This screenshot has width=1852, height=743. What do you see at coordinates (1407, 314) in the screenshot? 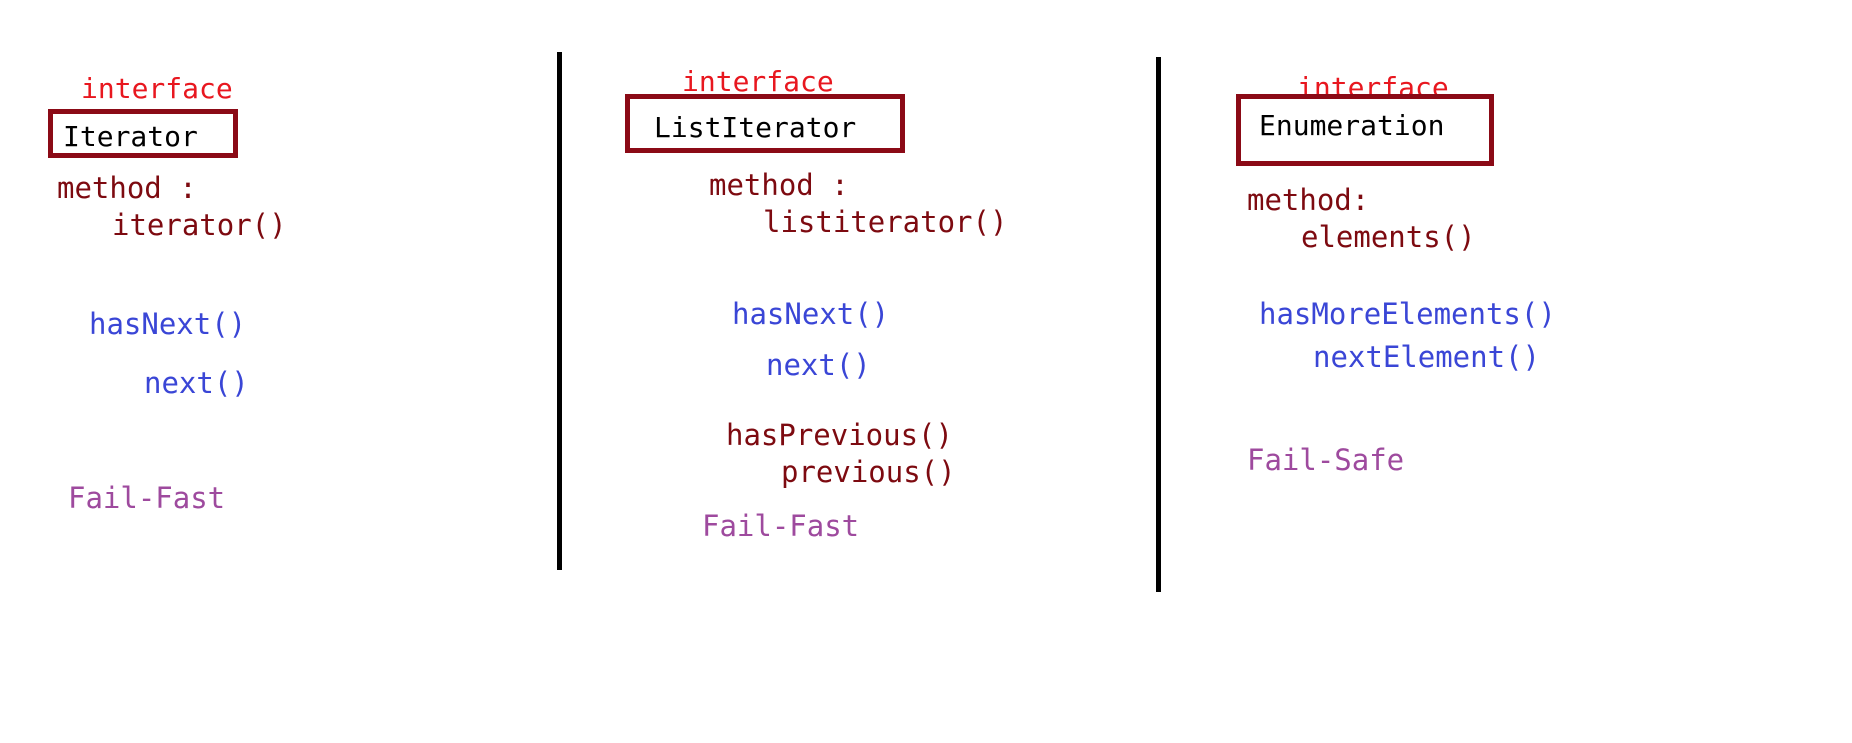
I see `method-hasmoreelements: hasMoreElements()` at bounding box center [1407, 314].